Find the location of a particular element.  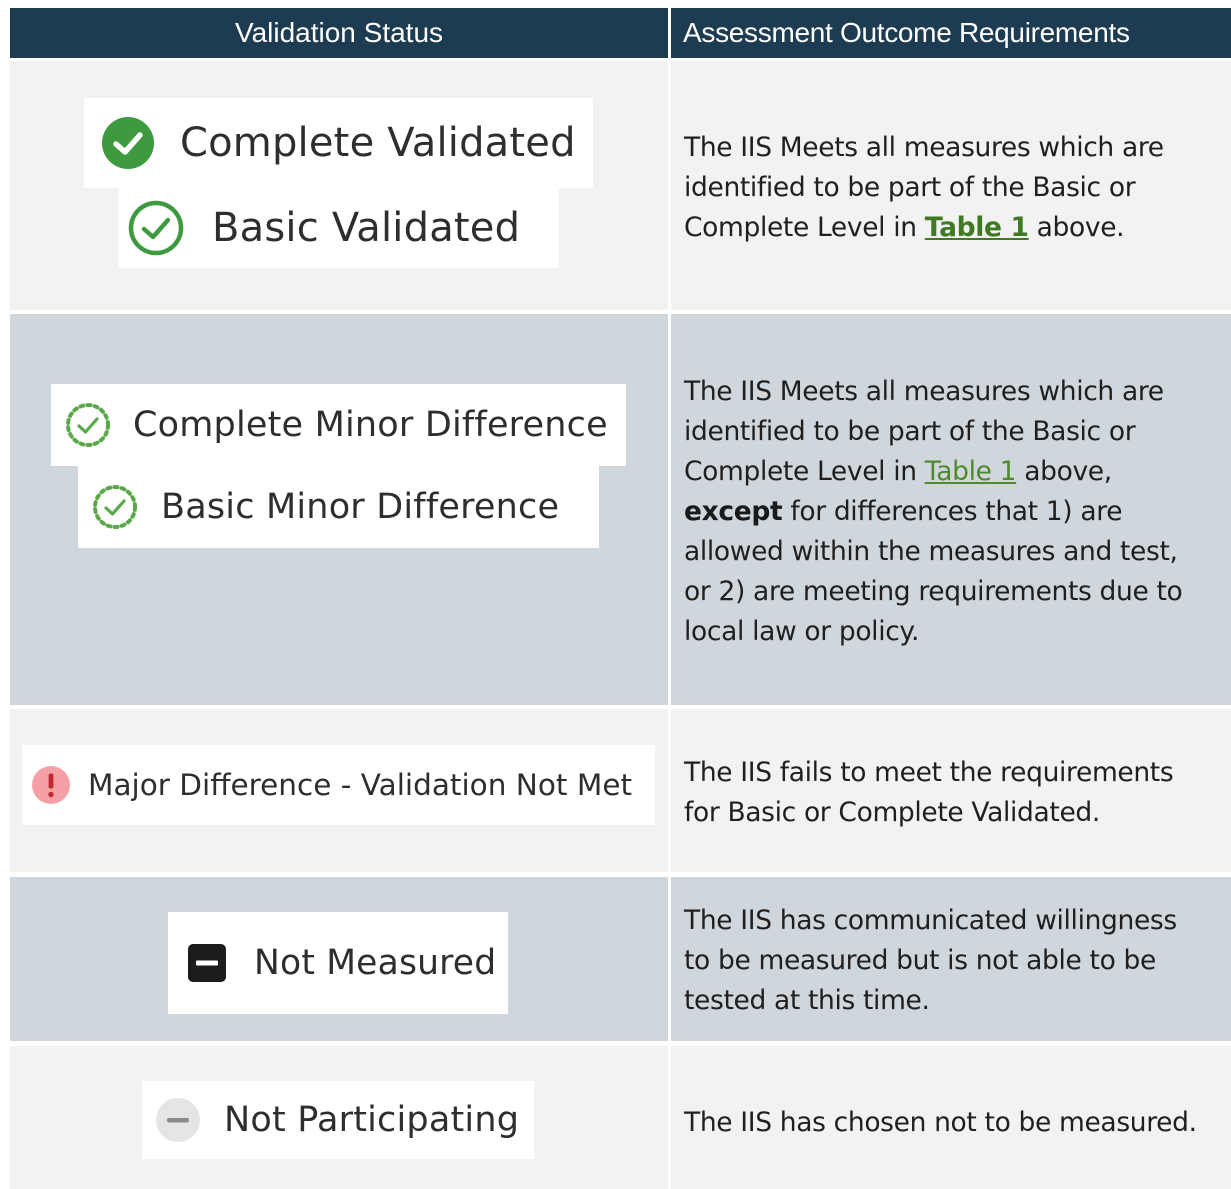

text-line: or 2) are meeting requirements due to is located at coordinates (933, 591).